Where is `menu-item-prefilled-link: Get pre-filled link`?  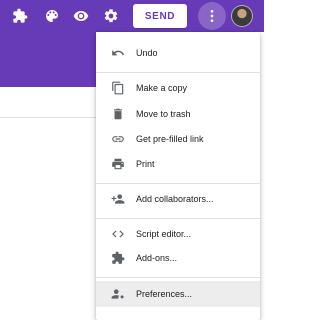
menu-item-prefilled-link: Get pre-filled link is located at coordinates (178, 139).